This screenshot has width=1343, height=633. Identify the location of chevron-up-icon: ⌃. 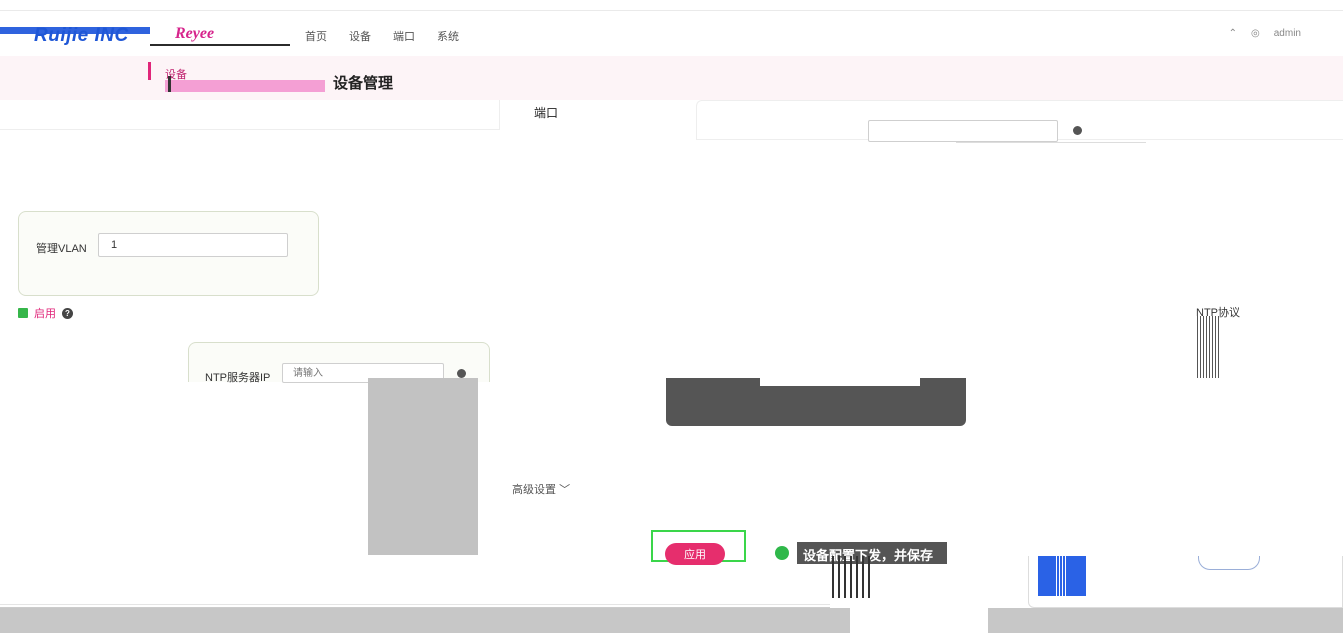
(1233, 33).